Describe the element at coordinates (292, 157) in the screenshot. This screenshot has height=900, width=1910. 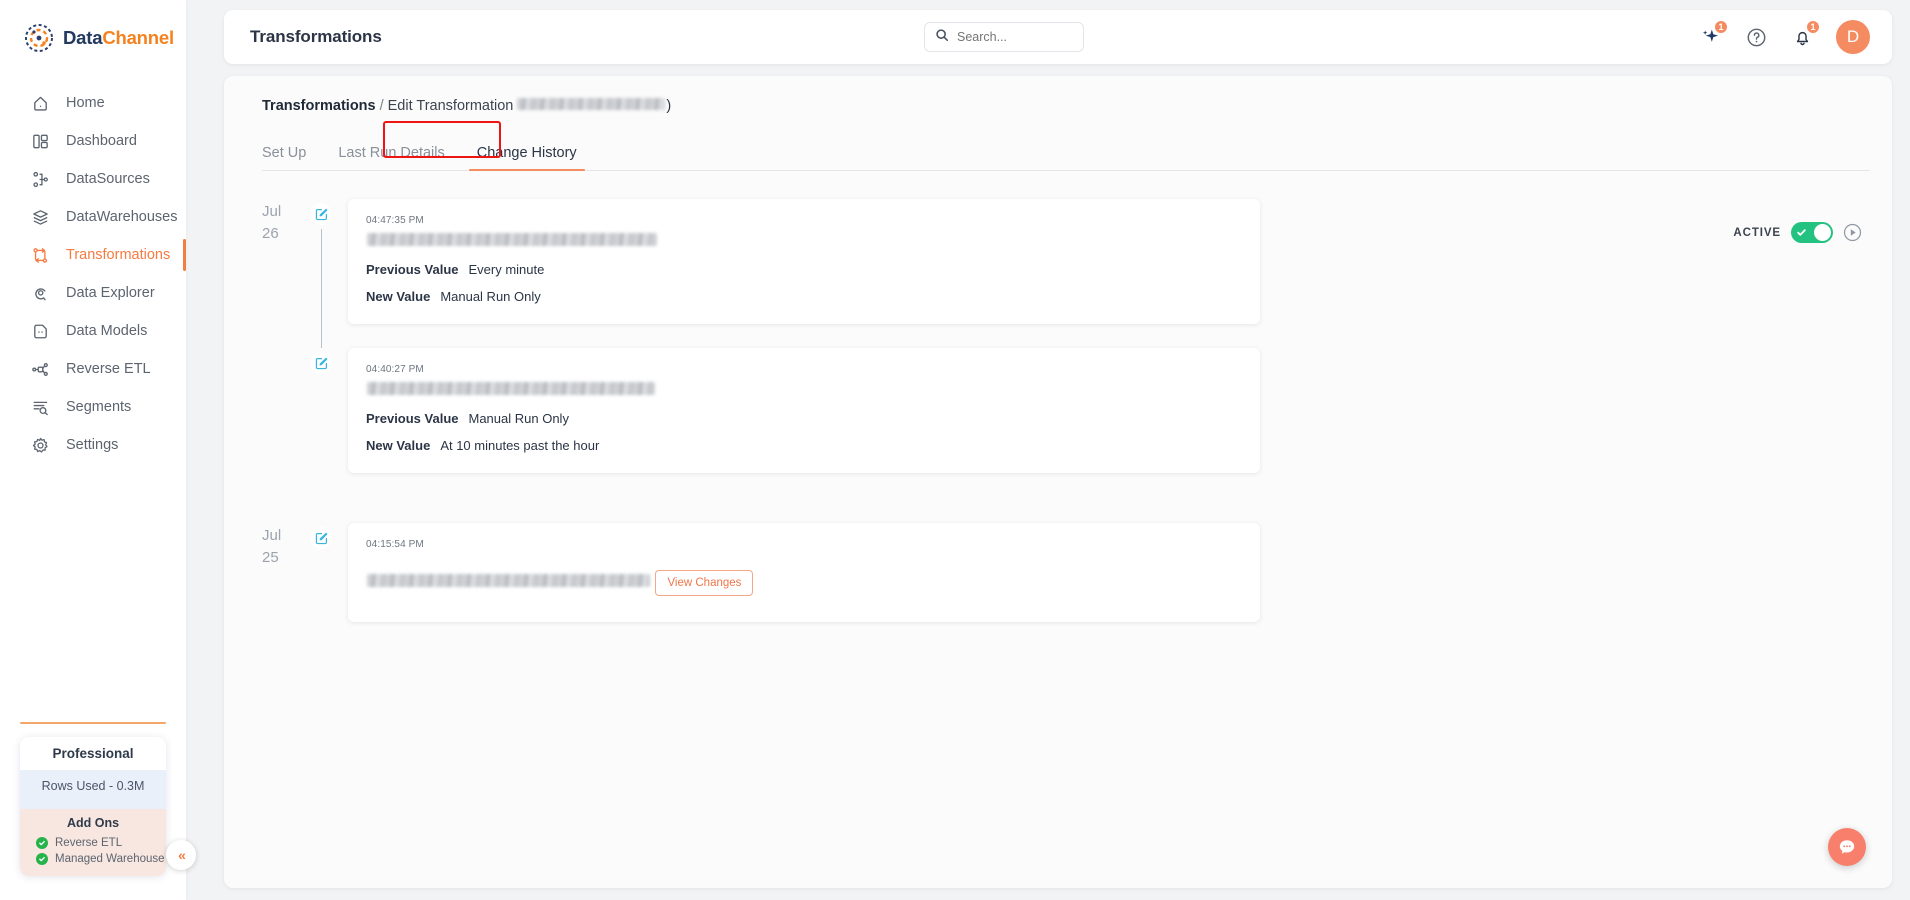
I see `tab-set-up: Set Up` at that location.